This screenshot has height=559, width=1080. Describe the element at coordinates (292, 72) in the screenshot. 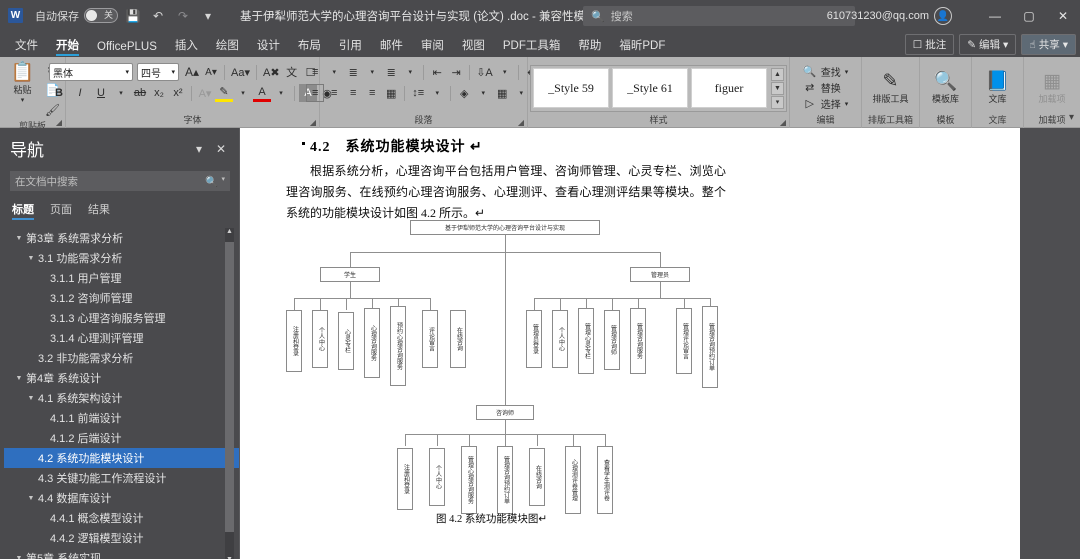

I see `phonetic-guide-icon: 文` at that location.